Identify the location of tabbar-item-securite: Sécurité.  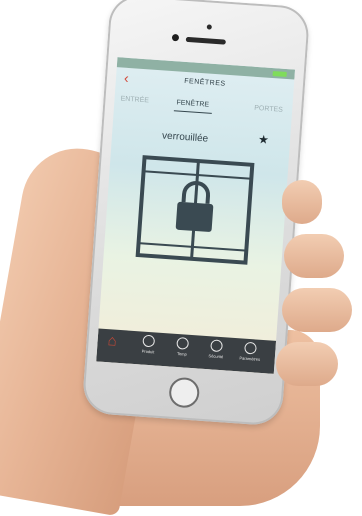
(216, 349).